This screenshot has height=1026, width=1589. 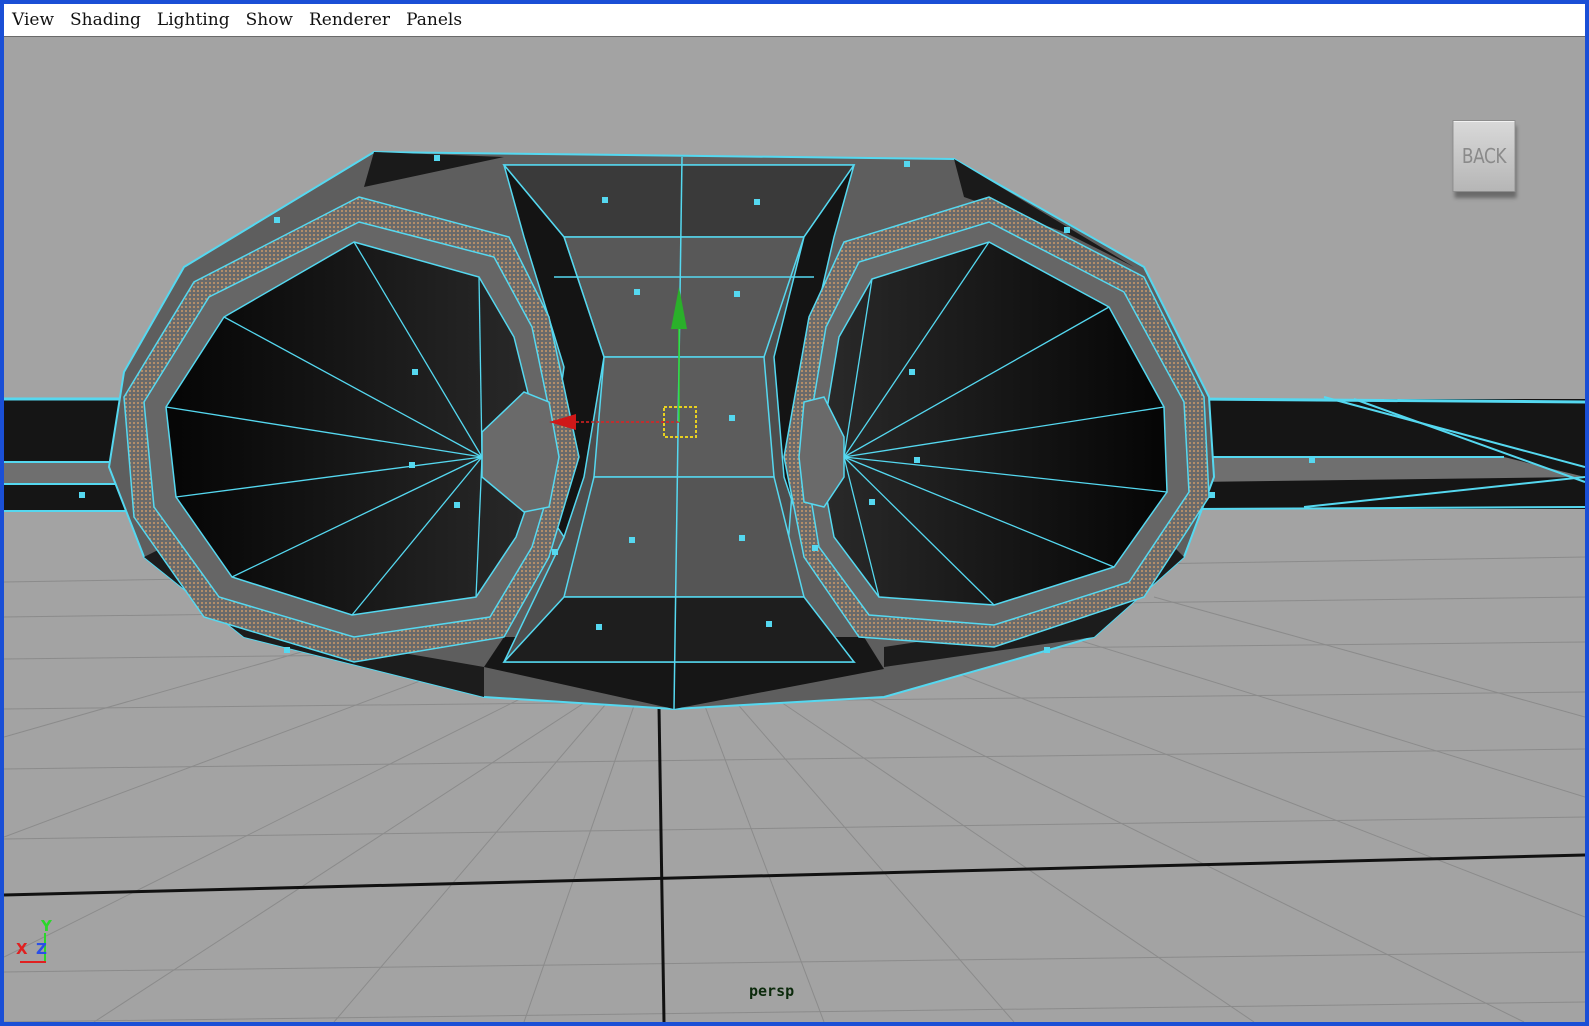 I want to click on camera-name-label: persp, so click(x=772, y=991).